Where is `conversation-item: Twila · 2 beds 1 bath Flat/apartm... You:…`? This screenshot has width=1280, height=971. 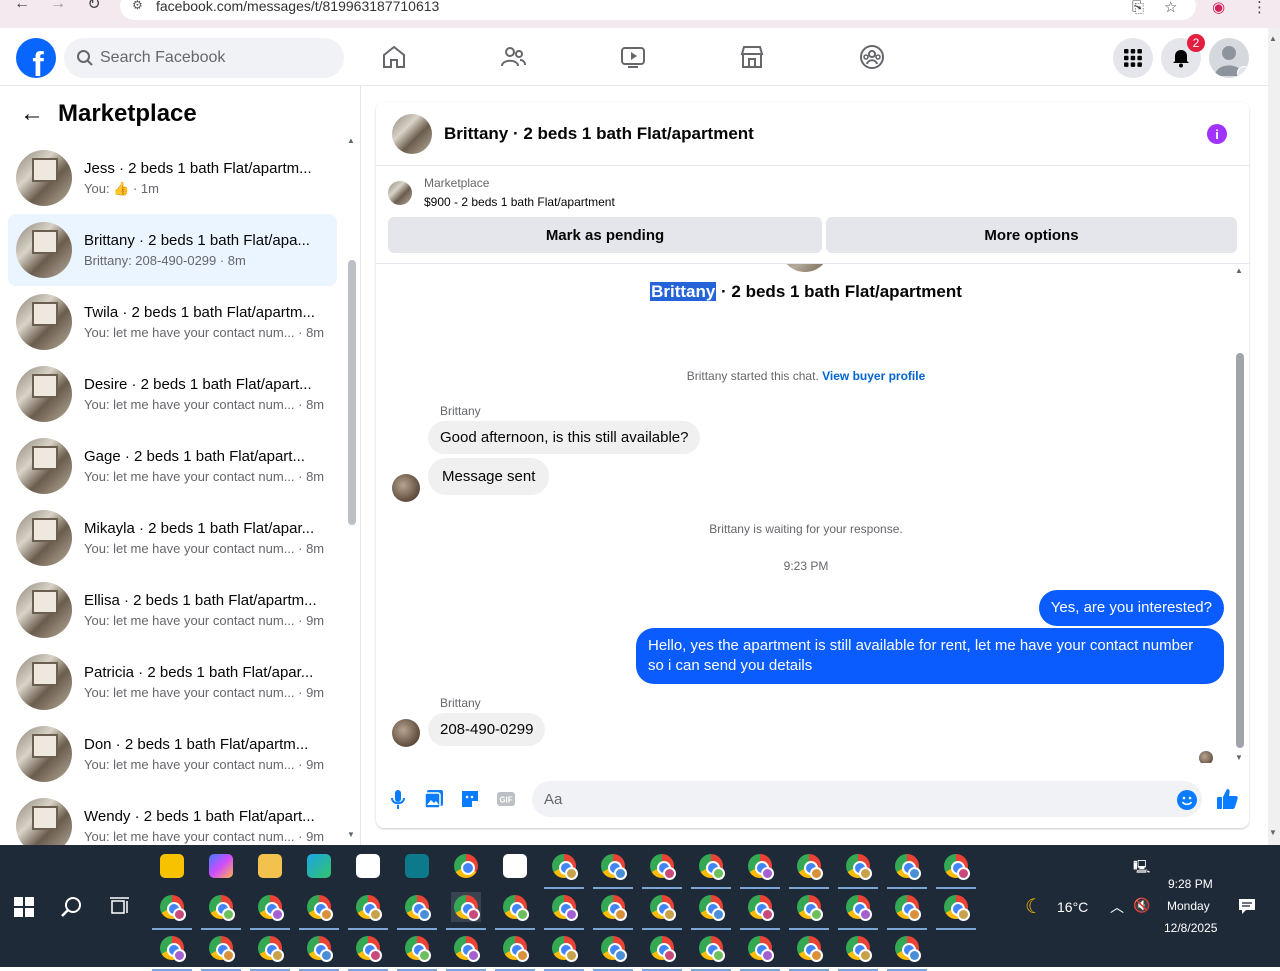 conversation-item: Twila · 2 beds 1 bath Flat/apartm... You:… is located at coordinates (172, 322).